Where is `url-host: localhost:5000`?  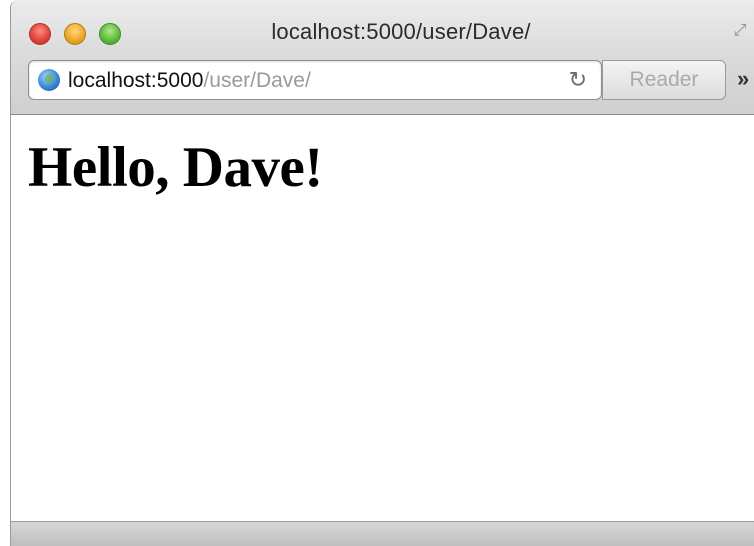 url-host: localhost:5000 is located at coordinates (136, 80).